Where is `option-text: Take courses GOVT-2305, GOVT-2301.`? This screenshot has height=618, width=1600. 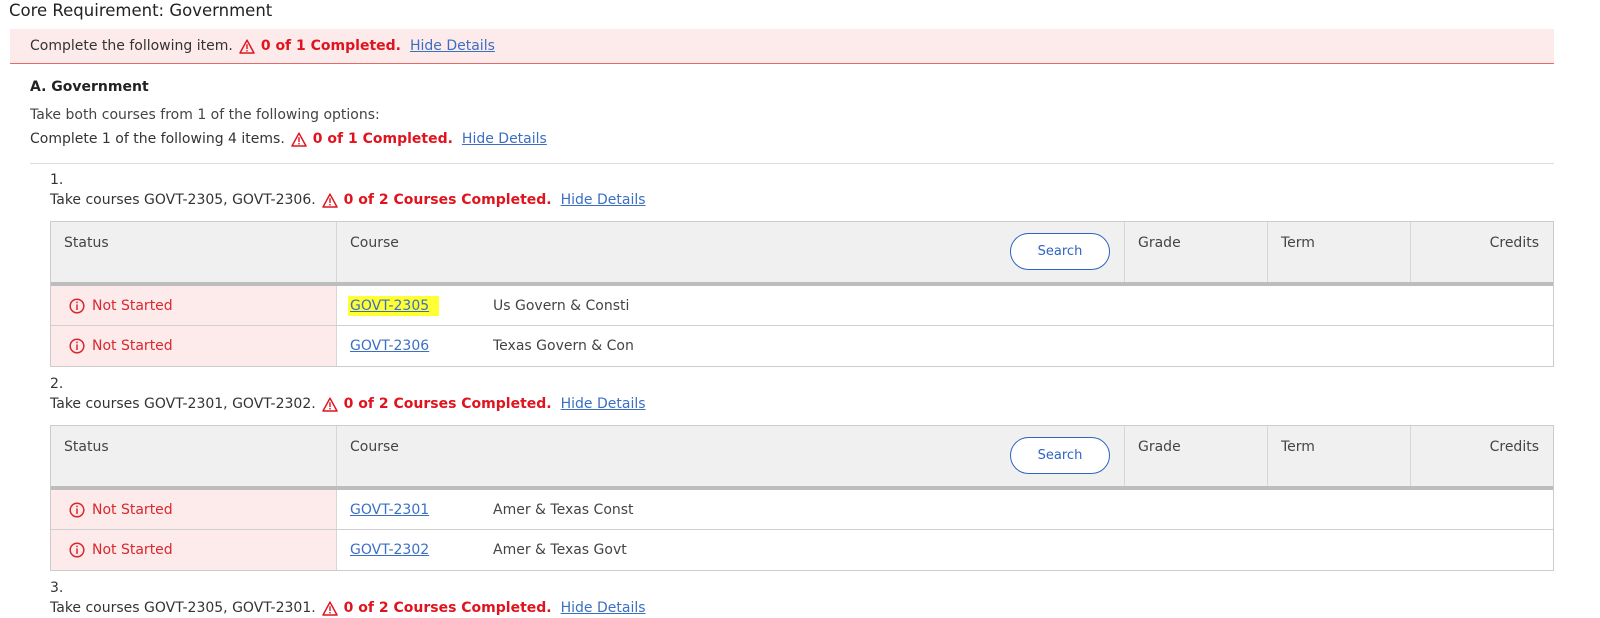 option-text: Take courses GOVT-2305, GOVT-2301. is located at coordinates (183, 608).